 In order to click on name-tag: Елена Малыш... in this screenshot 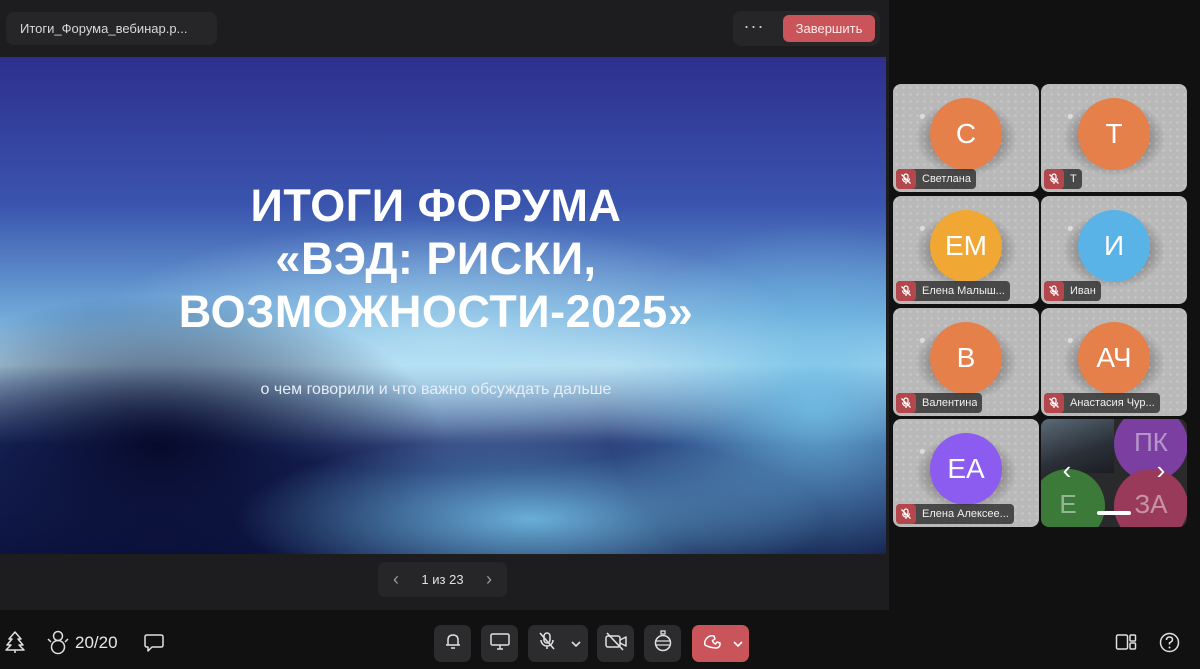, I will do `click(953, 291)`.